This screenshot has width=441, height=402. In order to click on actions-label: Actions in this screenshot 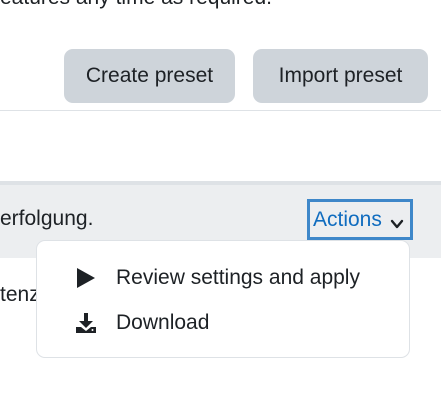, I will do `click(347, 219)`.